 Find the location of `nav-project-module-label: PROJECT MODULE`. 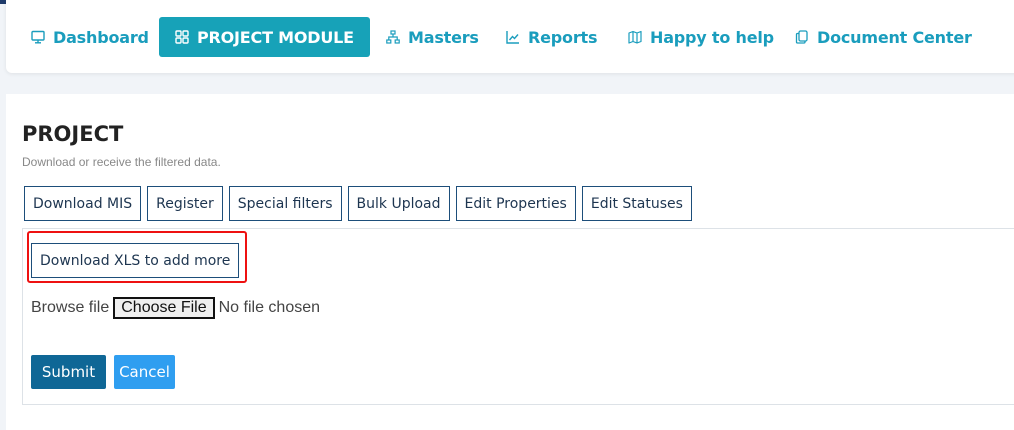

nav-project-module-label: PROJECT MODULE is located at coordinates (275, 37).